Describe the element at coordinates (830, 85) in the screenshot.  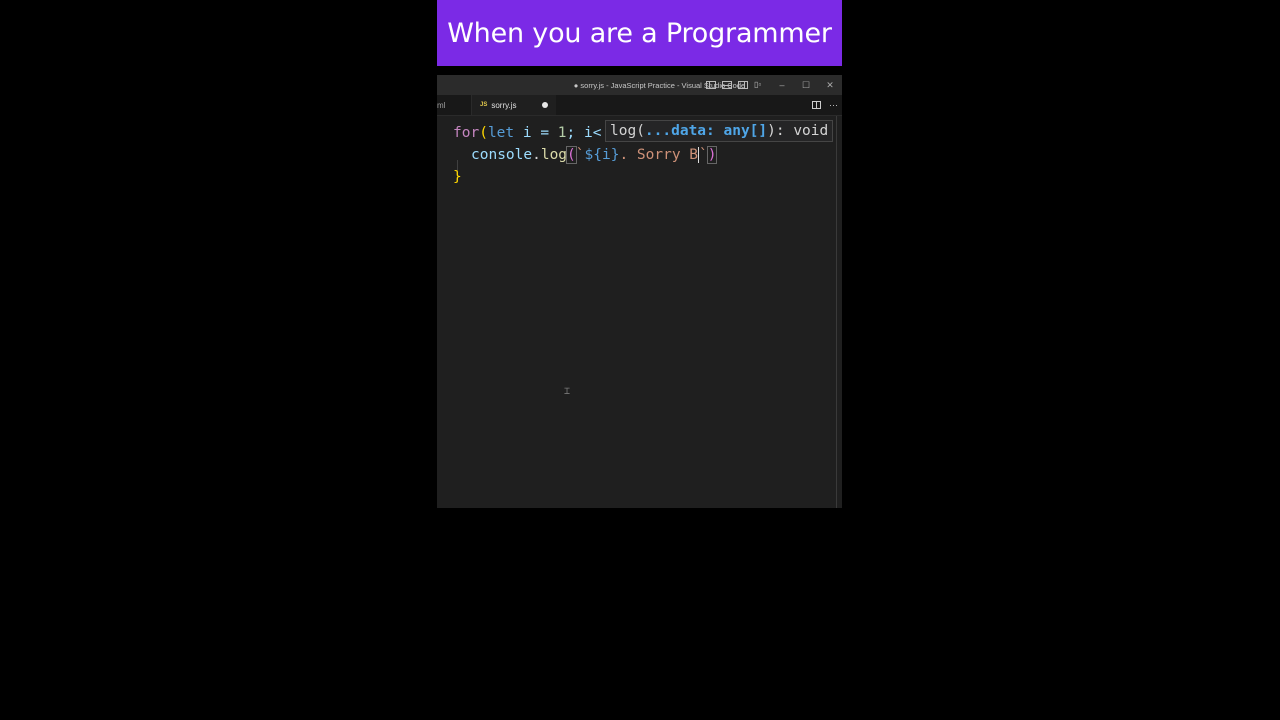
I see `close-button: ✕` at that location.